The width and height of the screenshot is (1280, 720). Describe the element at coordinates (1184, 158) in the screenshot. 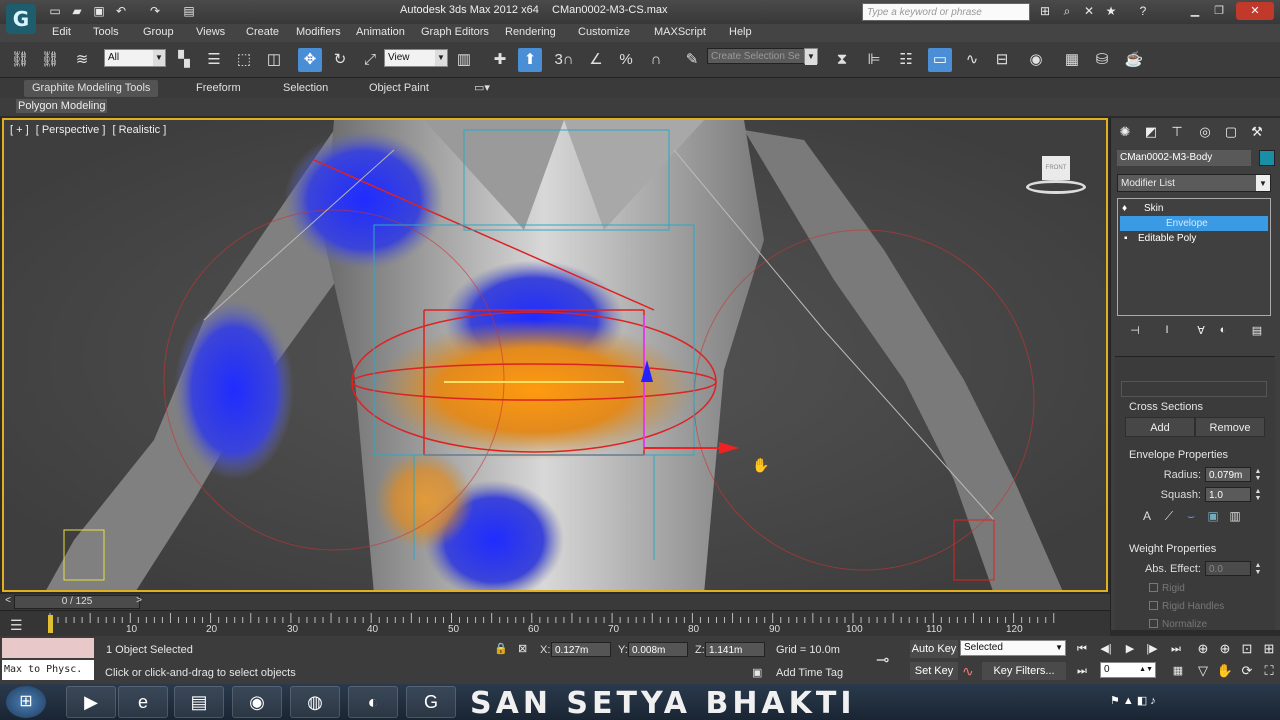

I see `object-name-field: CMan0002-M3-Body` at that location.